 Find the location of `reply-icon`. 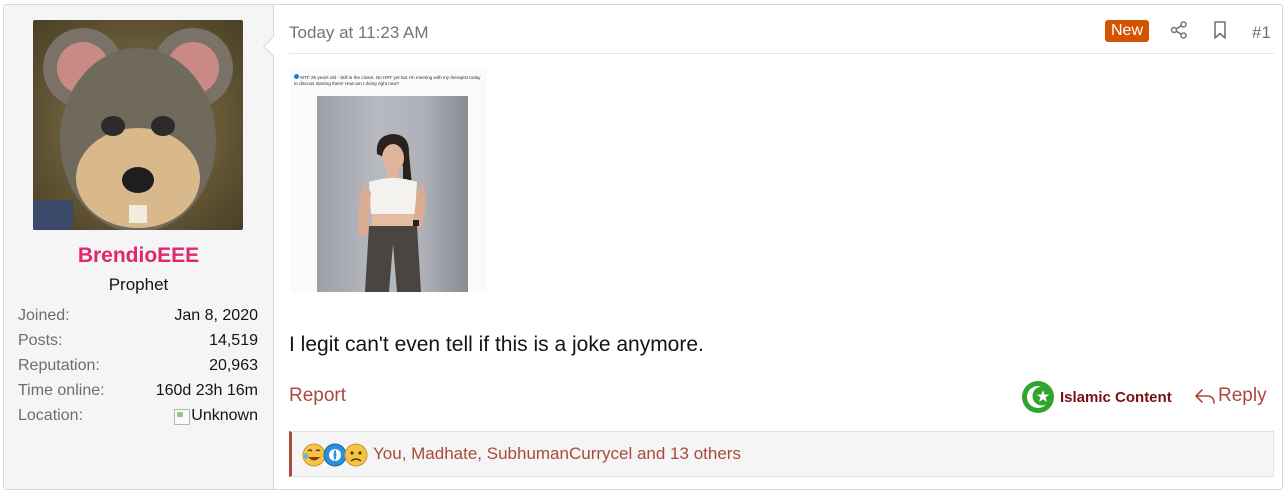

reply-icon is located at coordinates (1205, 396).